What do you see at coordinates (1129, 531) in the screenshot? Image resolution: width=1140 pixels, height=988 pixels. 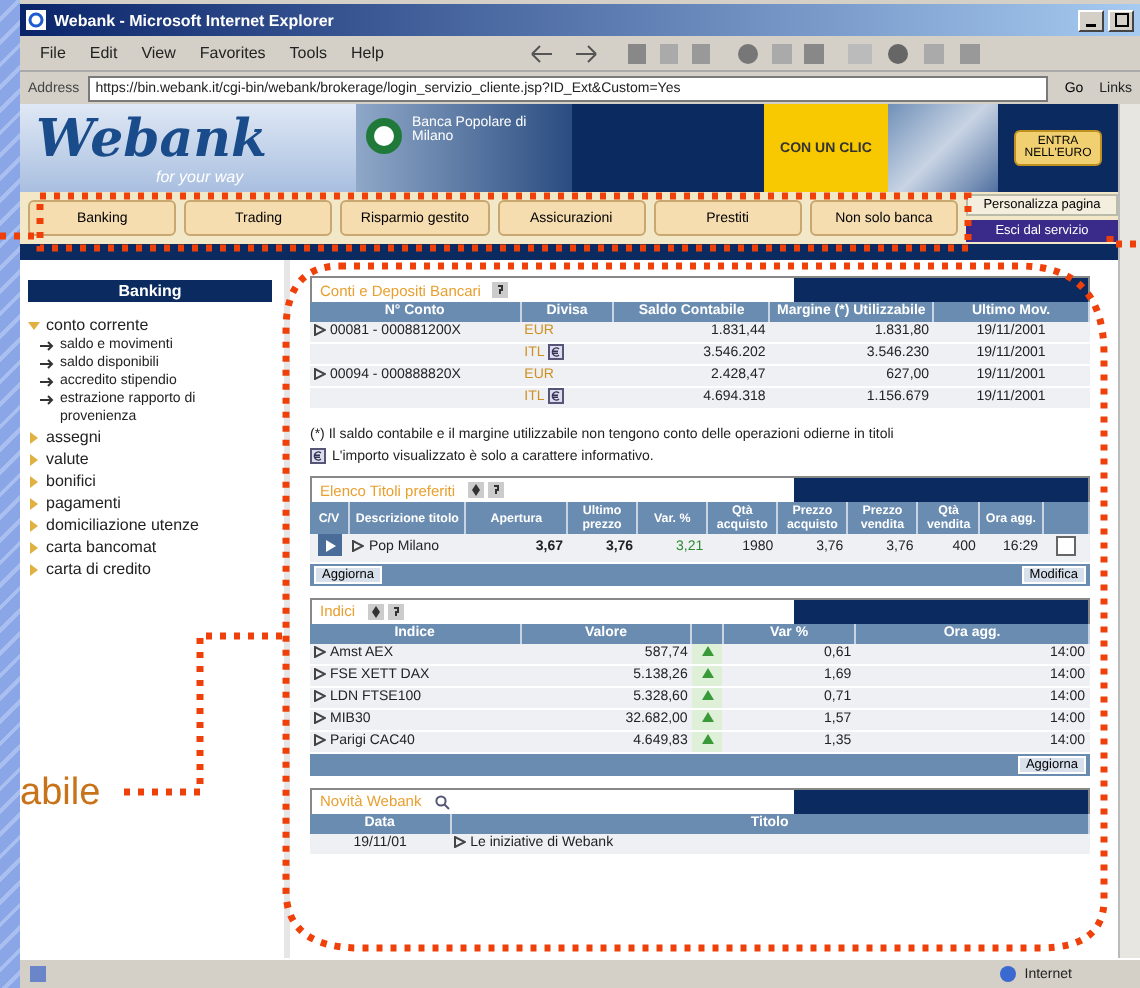 I see `scrollbar` at bounding box center [1129, 531].